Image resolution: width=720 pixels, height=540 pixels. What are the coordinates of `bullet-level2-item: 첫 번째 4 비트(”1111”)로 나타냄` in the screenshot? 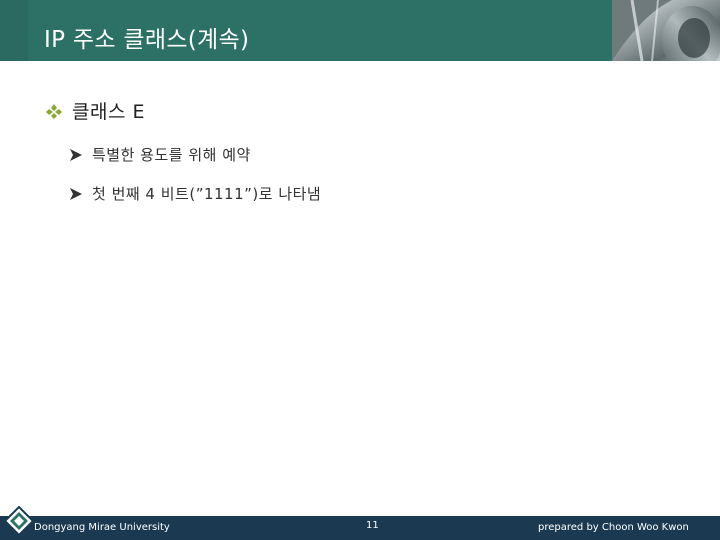 It's located at (195, 193).